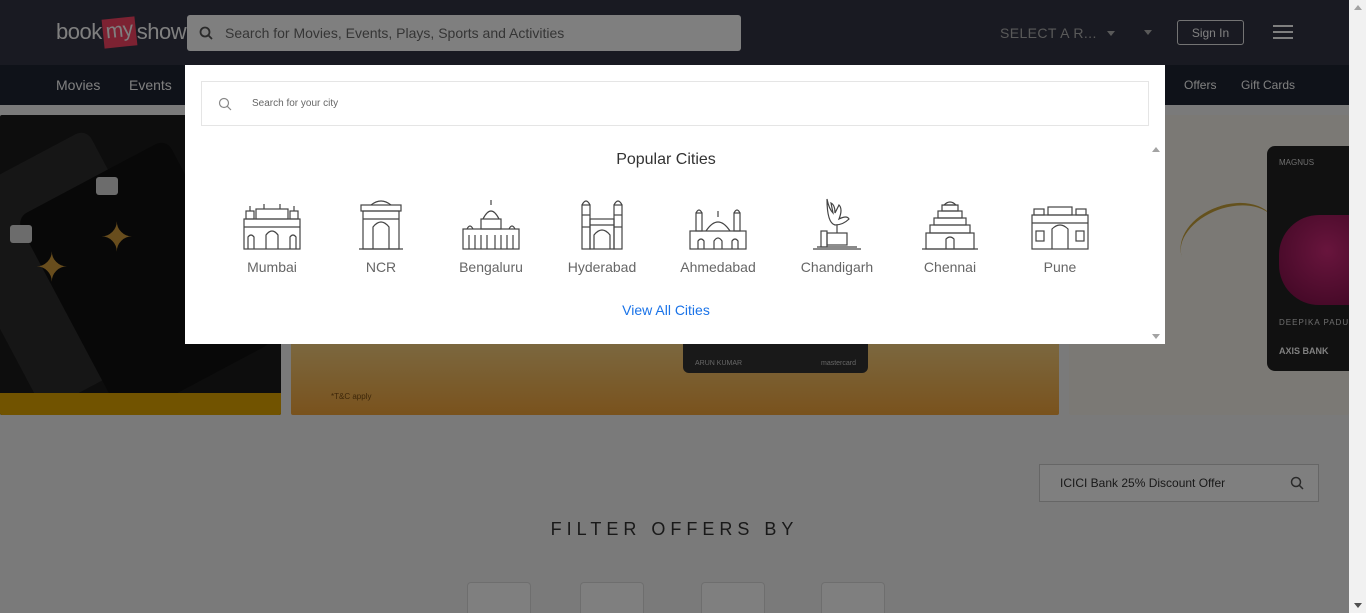 The height and width of the screenshot is (613, 1366). Describe the element at coordinates (950, 267) in the screenshot. I see `city-name: Chennai` at that location.